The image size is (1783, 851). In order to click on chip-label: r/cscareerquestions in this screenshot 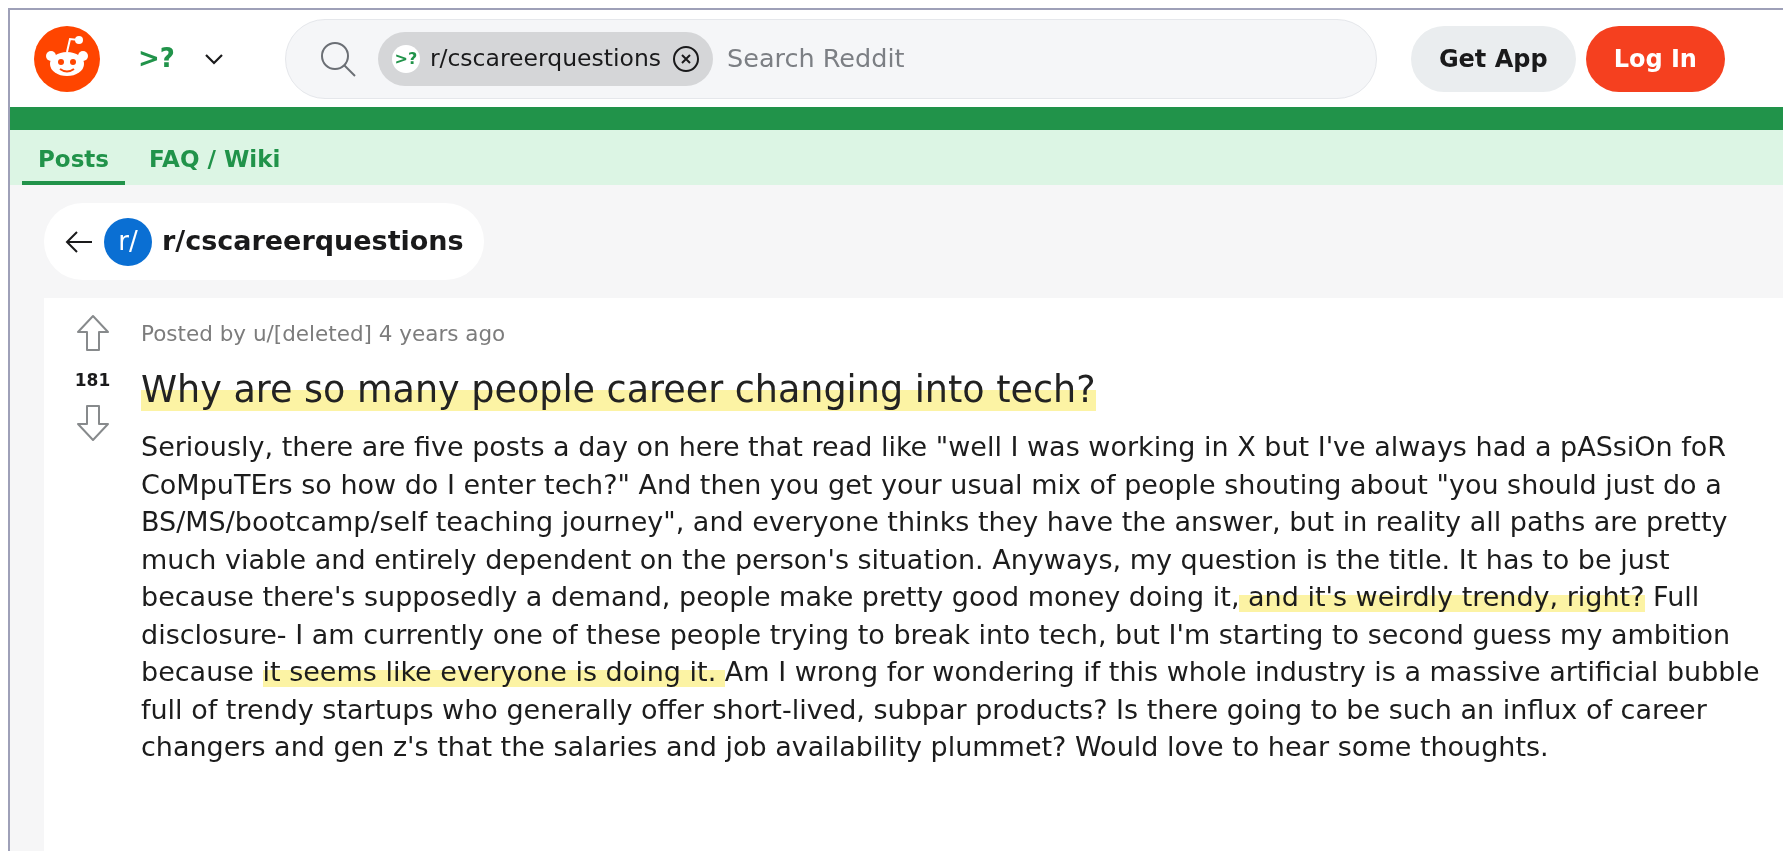, I will do `click(545, 58)`.